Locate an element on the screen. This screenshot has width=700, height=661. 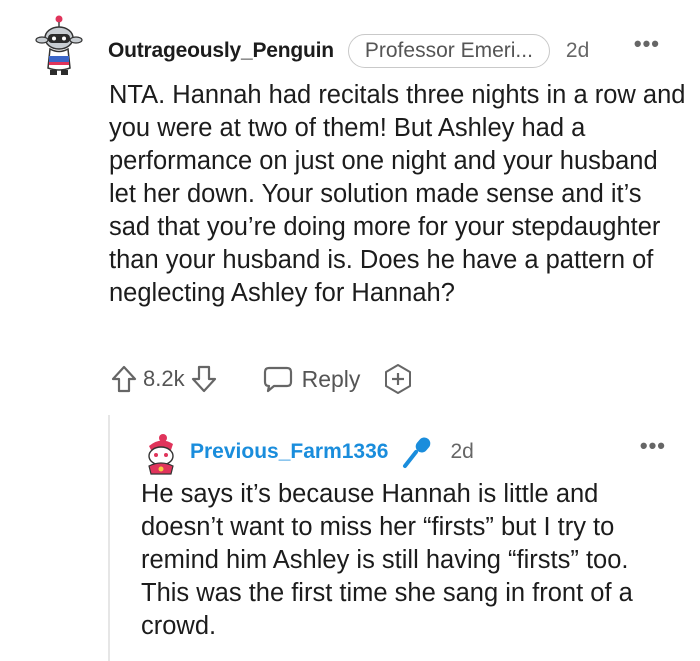
penguin-avatar-icon is located at coordinates (59, 49).